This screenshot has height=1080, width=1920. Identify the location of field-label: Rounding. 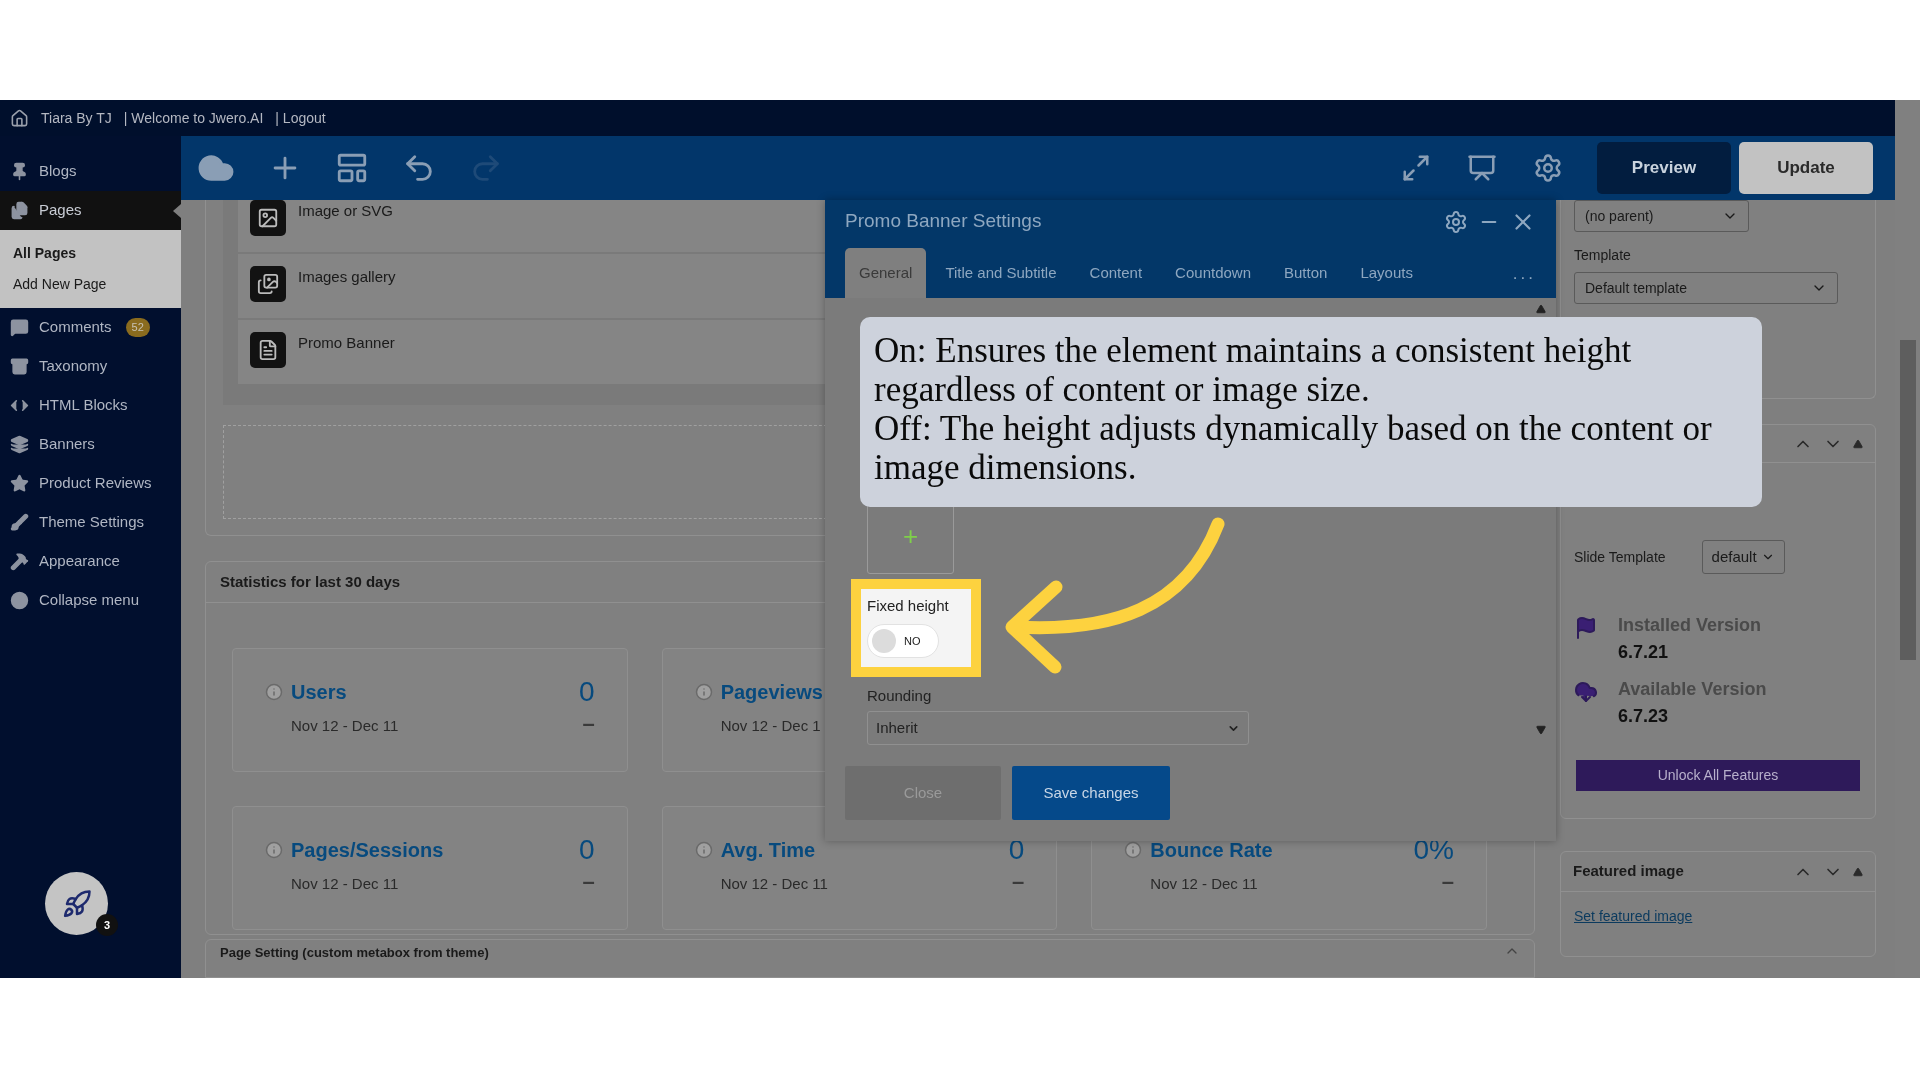
(899, 695).